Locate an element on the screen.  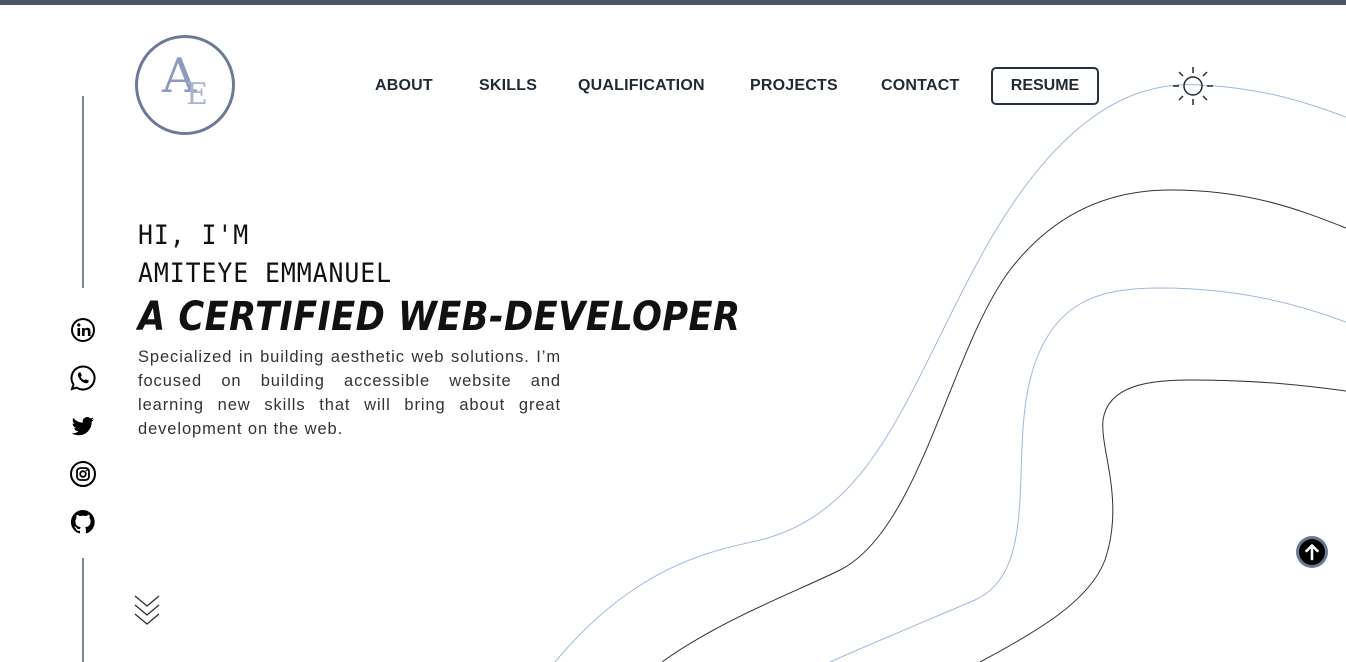
back-to-top-circle is located at coordinates (1312, 552).